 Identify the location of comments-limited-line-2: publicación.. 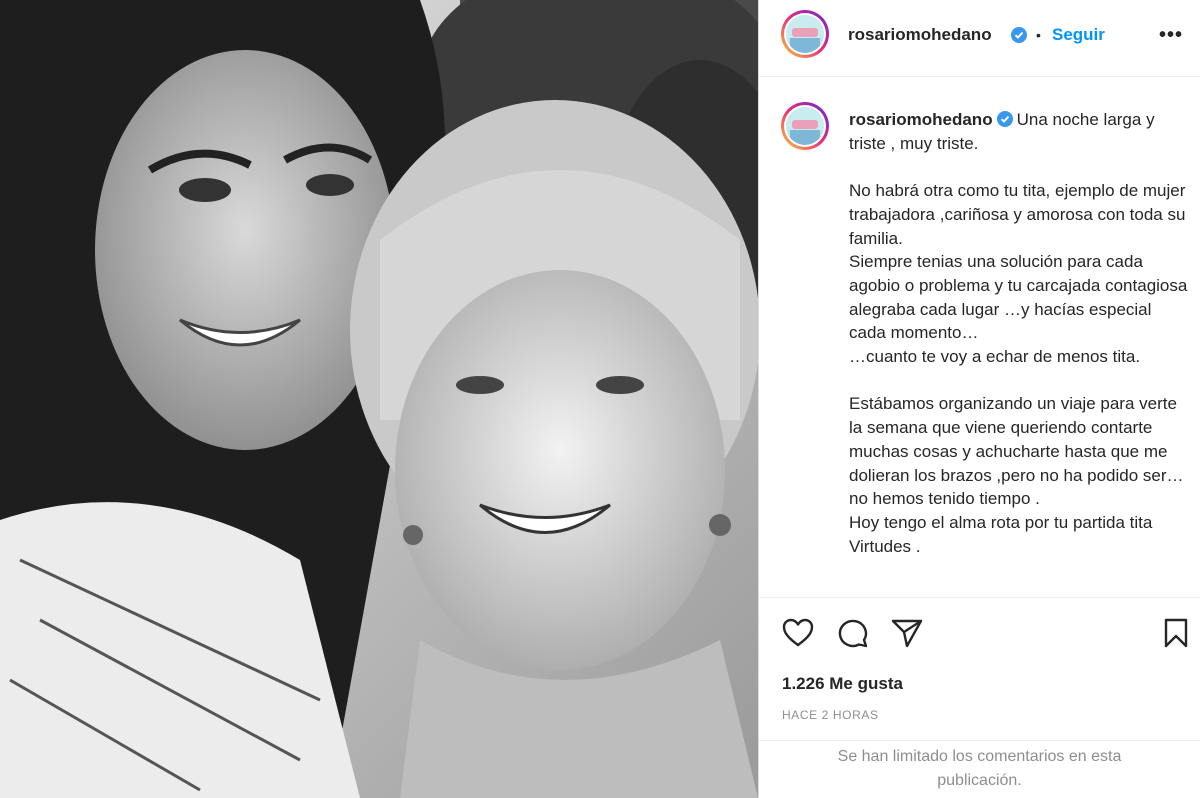
(979, 780).